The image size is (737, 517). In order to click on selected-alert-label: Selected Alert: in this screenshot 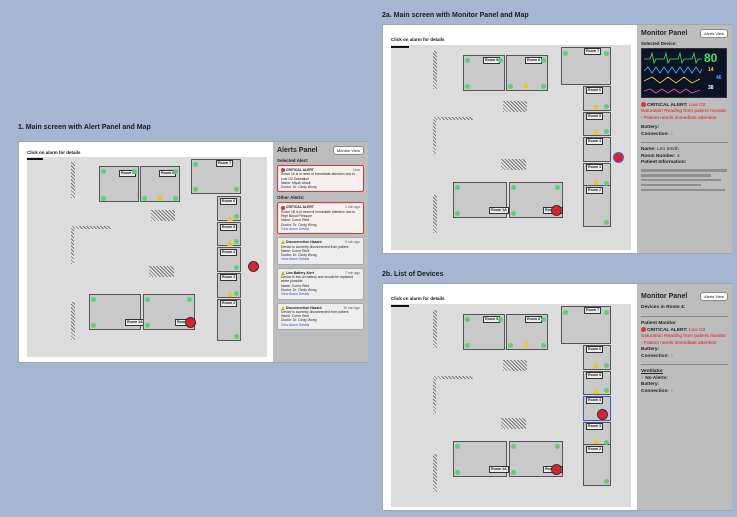, I will do `click(293, 160)`.